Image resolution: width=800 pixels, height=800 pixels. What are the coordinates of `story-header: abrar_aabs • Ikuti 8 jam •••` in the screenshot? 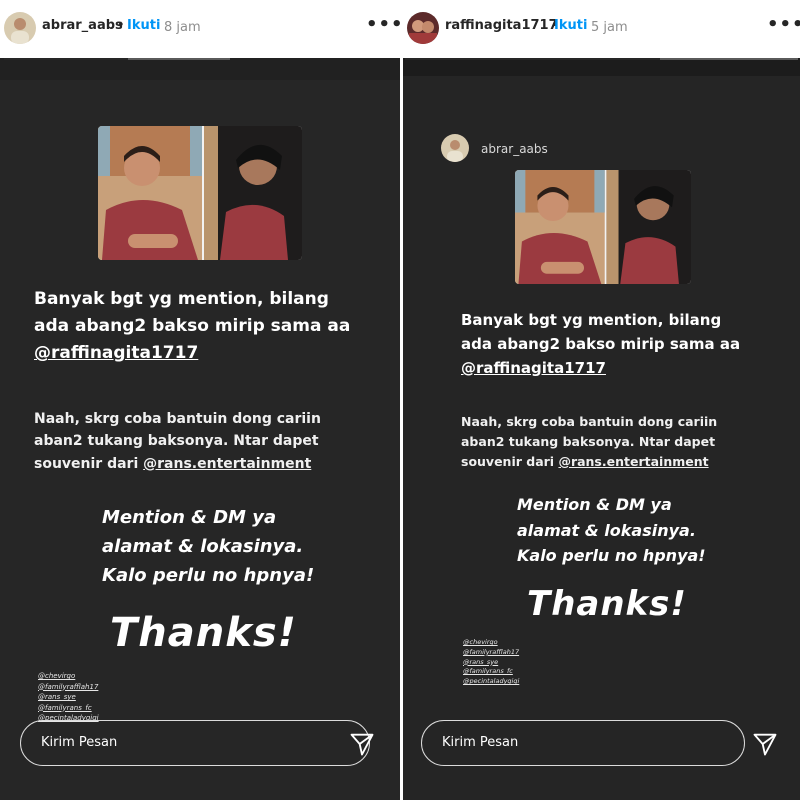 It's located at (200, 29).